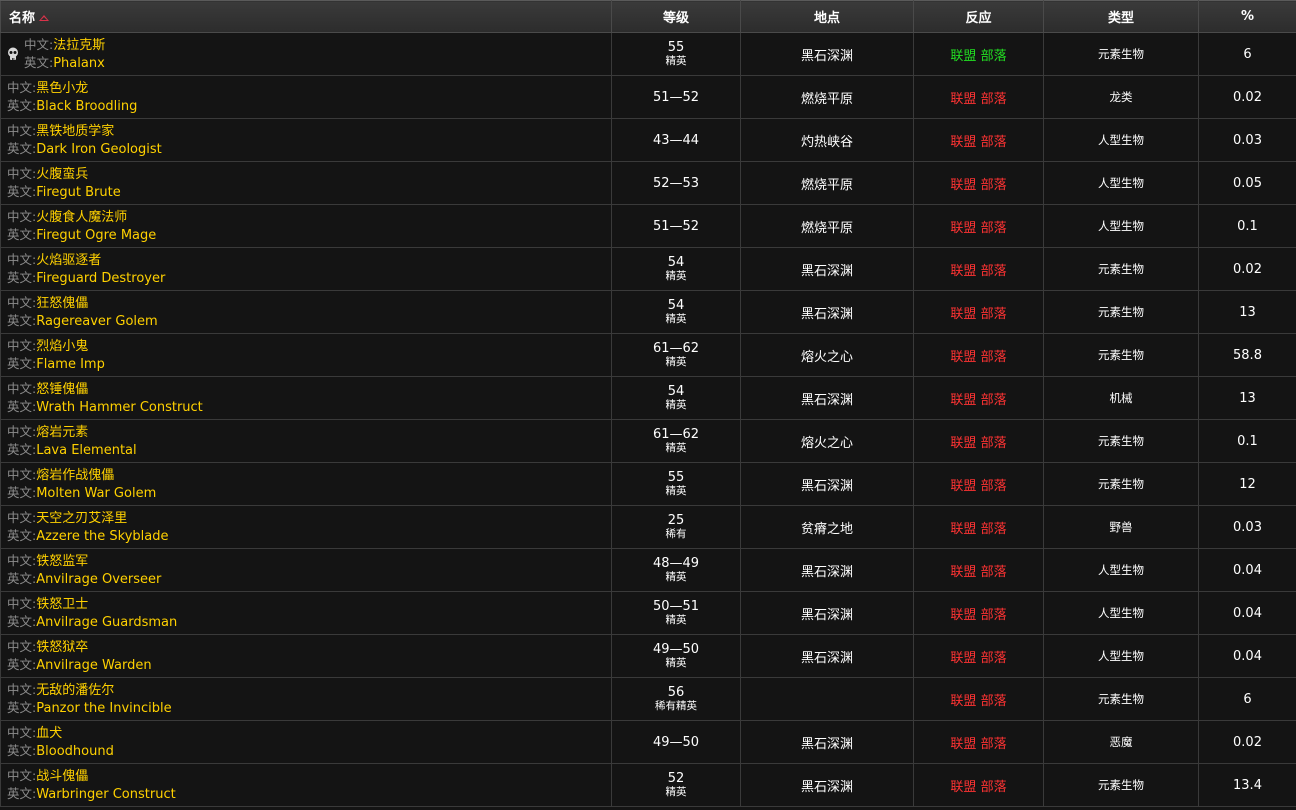 The height and width of the screenshot is (810, 1296). Describe the element at coordinates (676, 785) in the screenshot. I see `level-cell: 52 精英` at that location.